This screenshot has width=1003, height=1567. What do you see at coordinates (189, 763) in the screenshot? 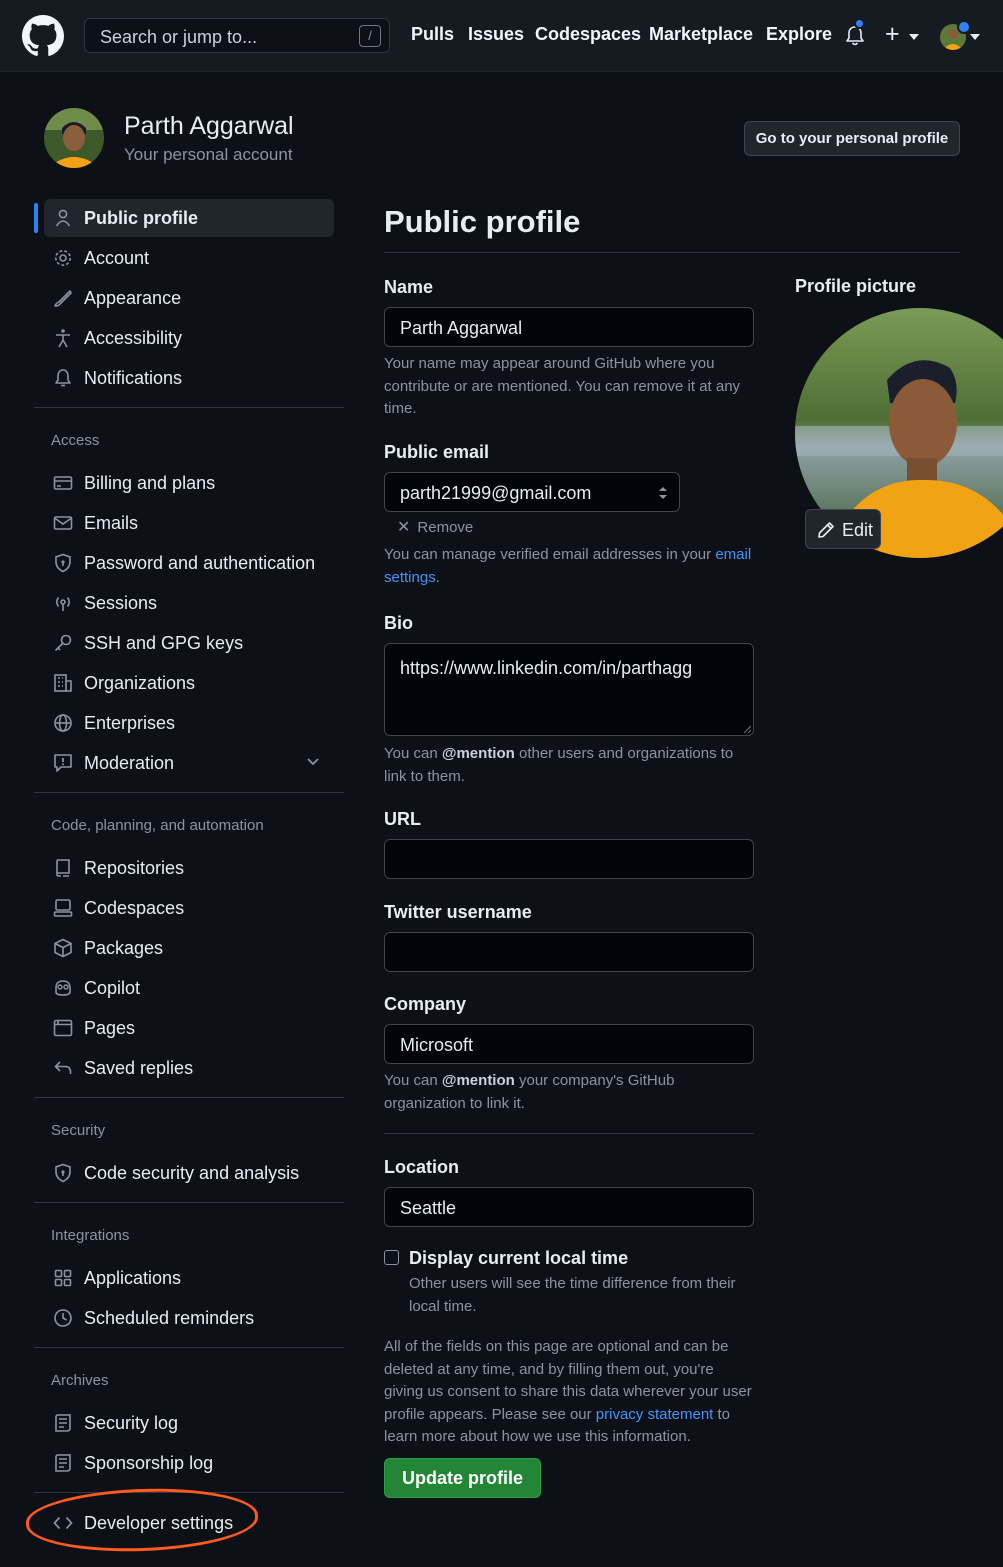
I see `sidebar-item-moderation: Moderation` at bounding box center [189, 763].